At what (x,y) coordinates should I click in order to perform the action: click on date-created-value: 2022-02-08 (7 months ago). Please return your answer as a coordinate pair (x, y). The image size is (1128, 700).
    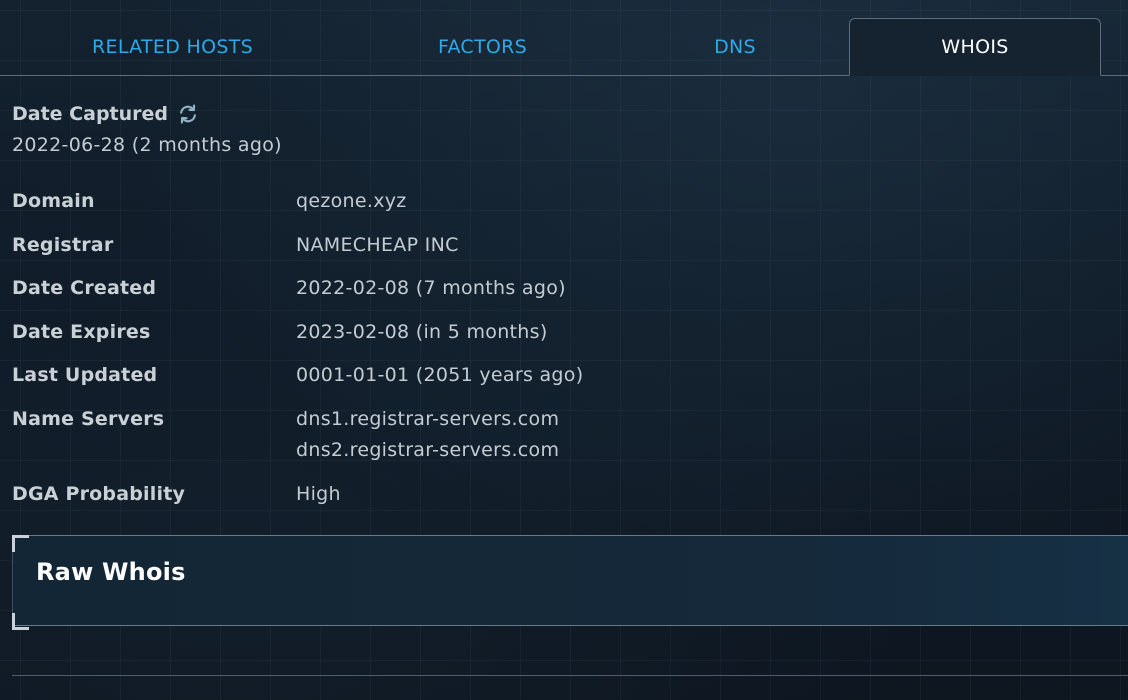
    Looking at the image, I should click on (431, 288).